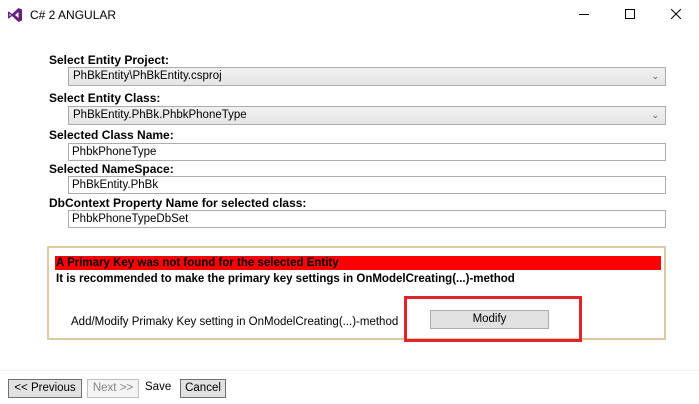 This screenshot has height=404, width=699. Describe the element at coordinates (105, 98) in the screenshot. I see `entity-class-label: Select Entity Class:` at that location.